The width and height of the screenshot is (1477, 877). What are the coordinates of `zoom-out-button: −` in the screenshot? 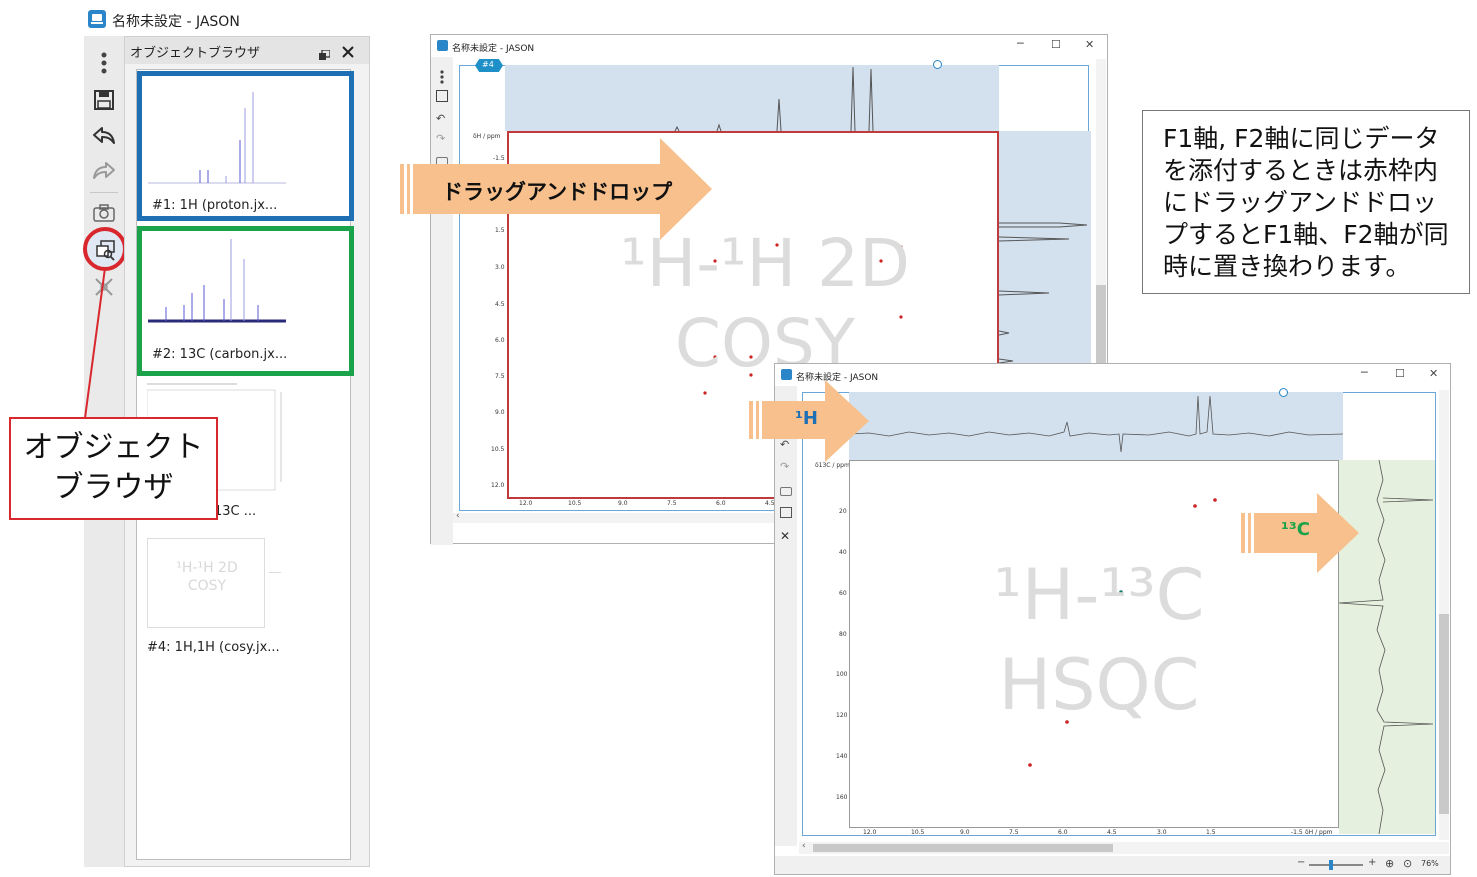 It's located at (1301, 862).